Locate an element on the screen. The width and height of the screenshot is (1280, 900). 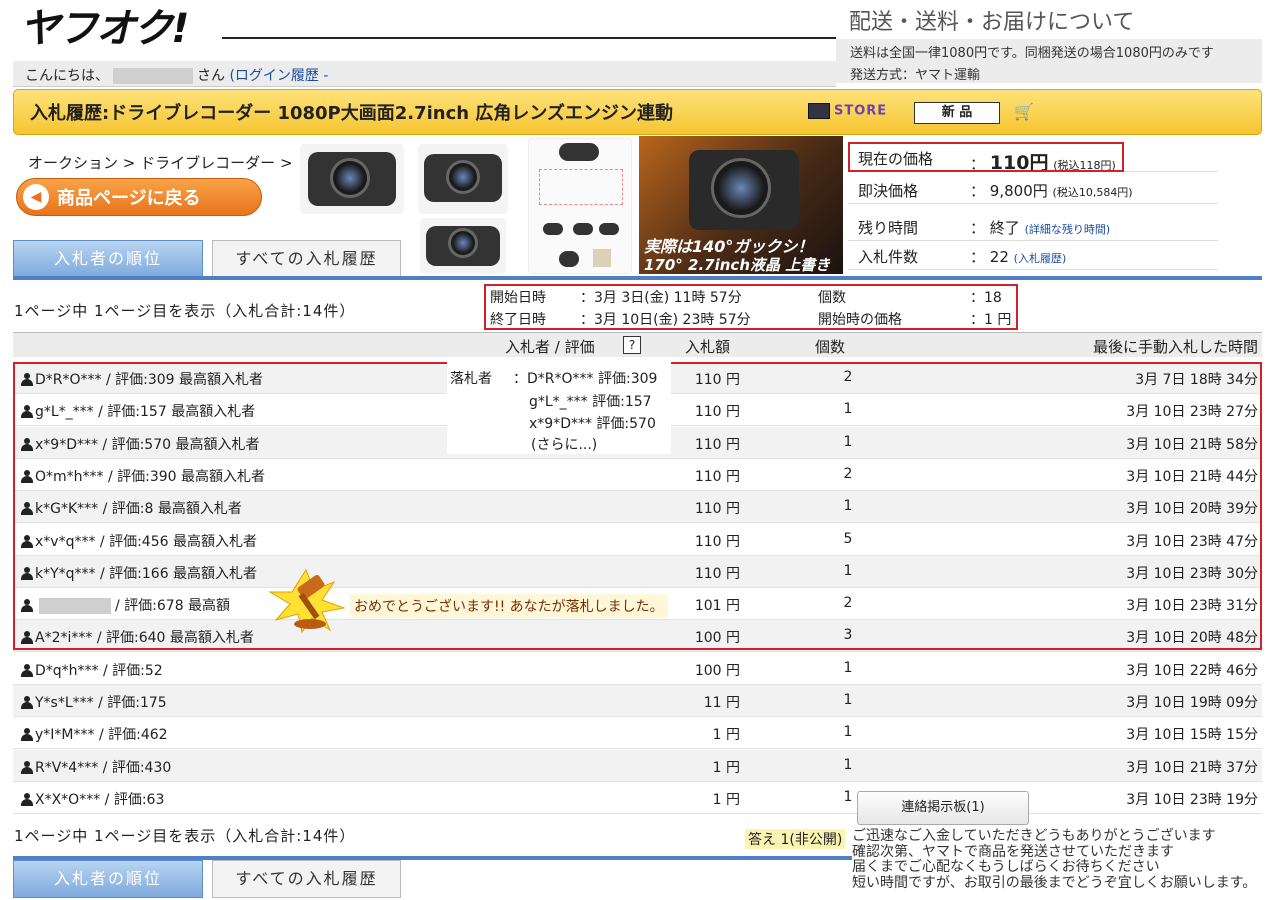
last-bid-time: 3月 10日 23時 19分 is located at coordinates (1192, 799).